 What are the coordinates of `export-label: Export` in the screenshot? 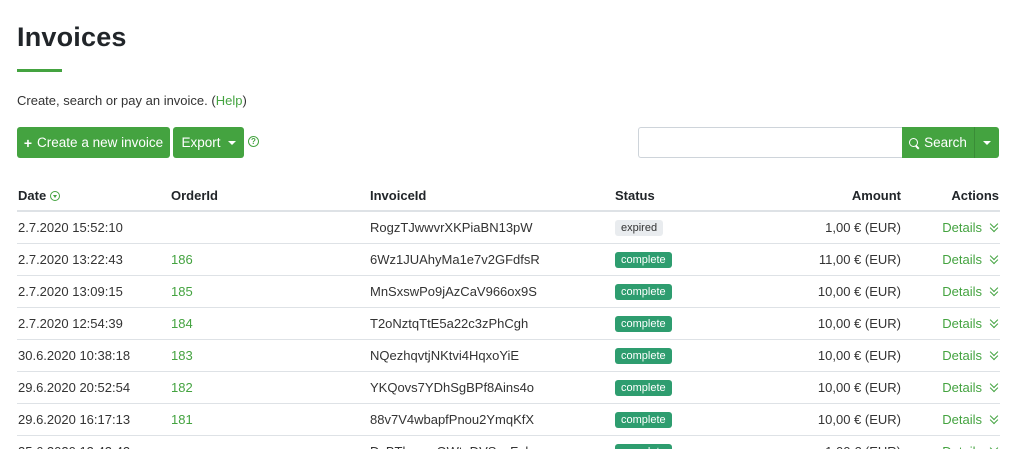 It's located at (201, 142).